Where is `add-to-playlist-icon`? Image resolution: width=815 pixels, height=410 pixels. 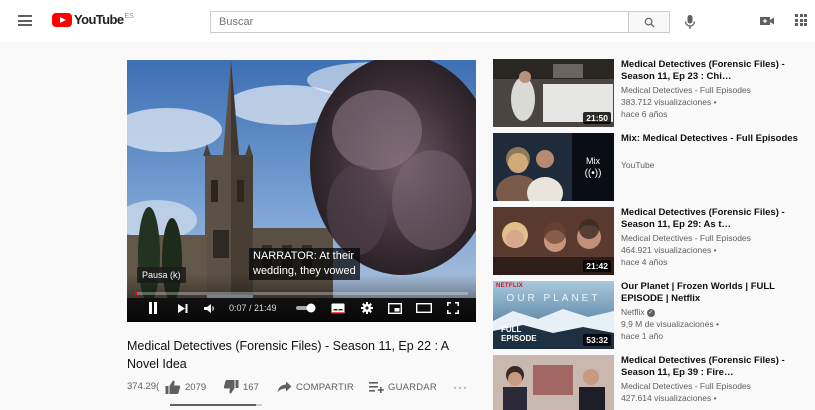 add-to-playlist-icon is located at coordinates (376, 387).